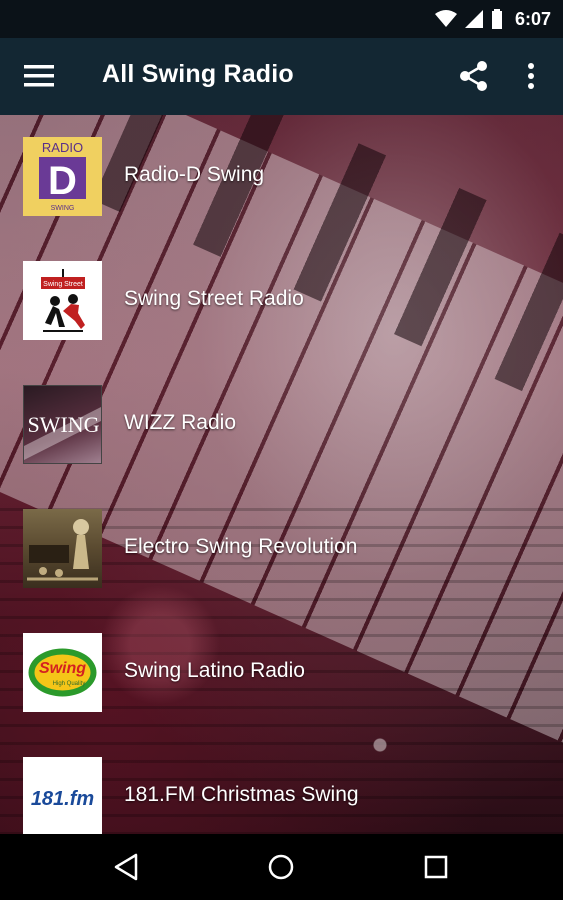 The height and width of the screenshot is (900, 563). I want to click on page-title: All Swing Radio, so click(198, 74).